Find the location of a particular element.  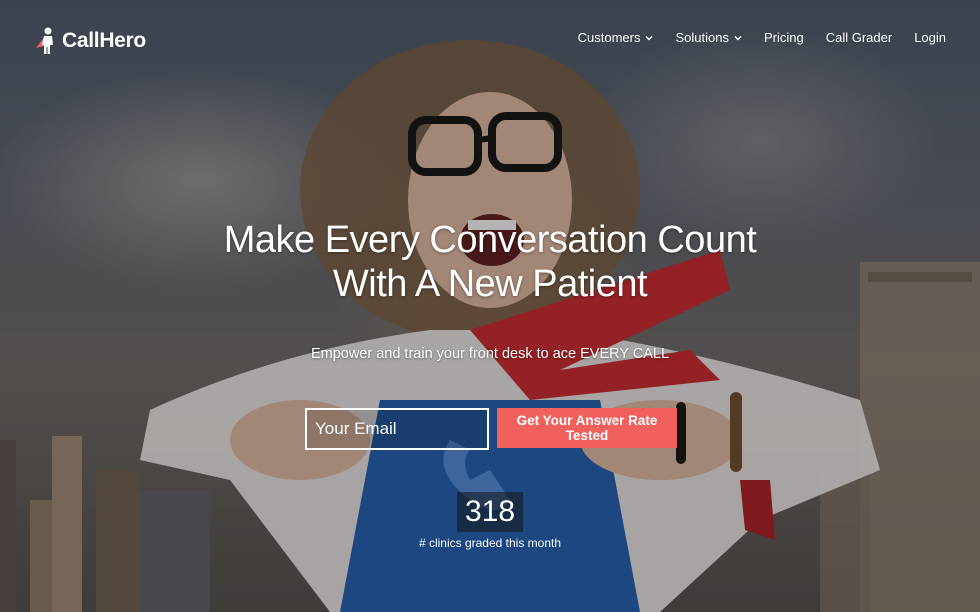

stat-label: # clinics graded this month is located at coordinates (490, 543).